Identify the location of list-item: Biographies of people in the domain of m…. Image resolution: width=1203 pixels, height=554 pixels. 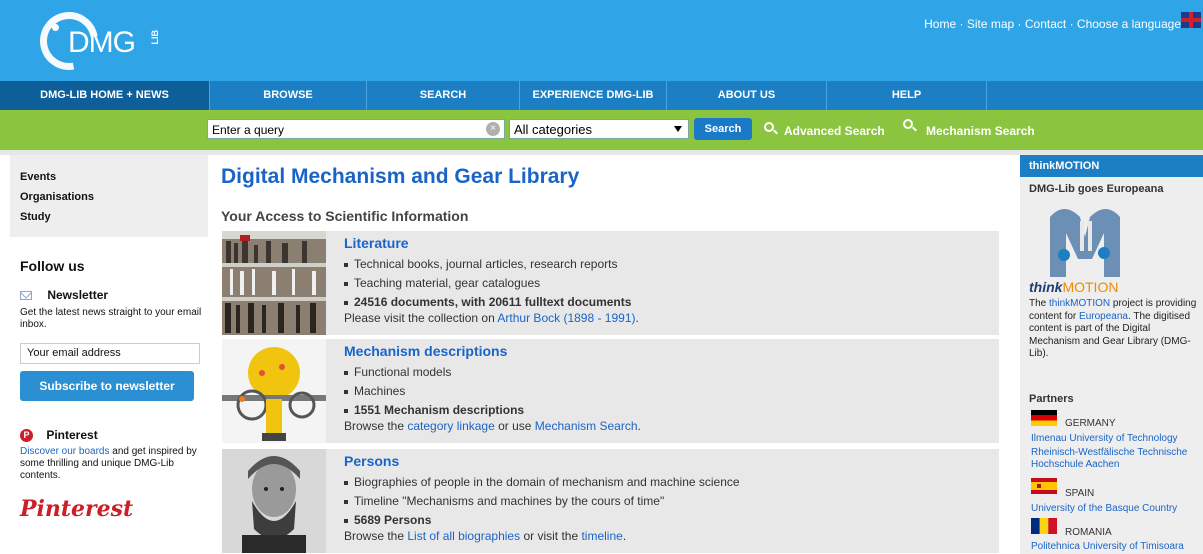
(542, 482).